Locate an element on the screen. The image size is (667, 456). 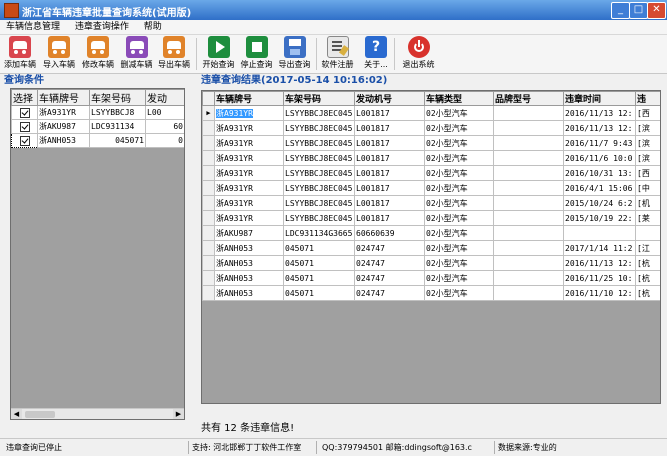
result-location-cell is located at coordinates (647, 233).